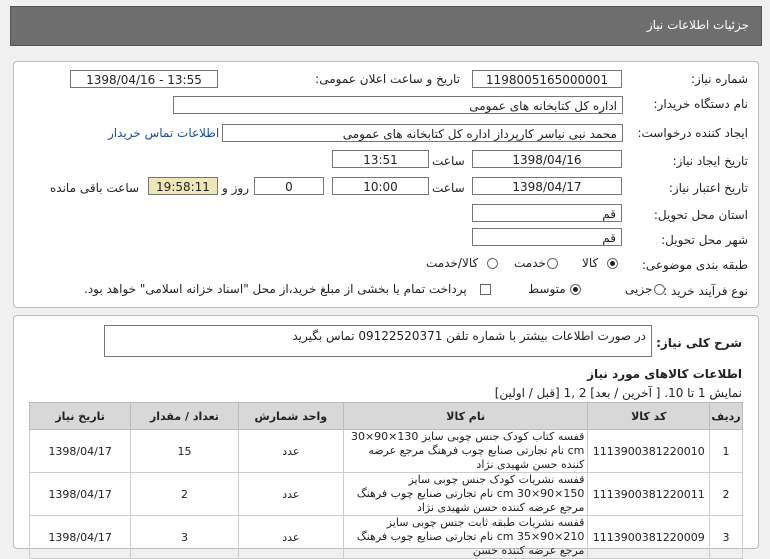 This screenshot has width=770, height=559. Describe the element at coordinates (726, 416) in the screenshot. I see `col-row: ردیف` at that location.